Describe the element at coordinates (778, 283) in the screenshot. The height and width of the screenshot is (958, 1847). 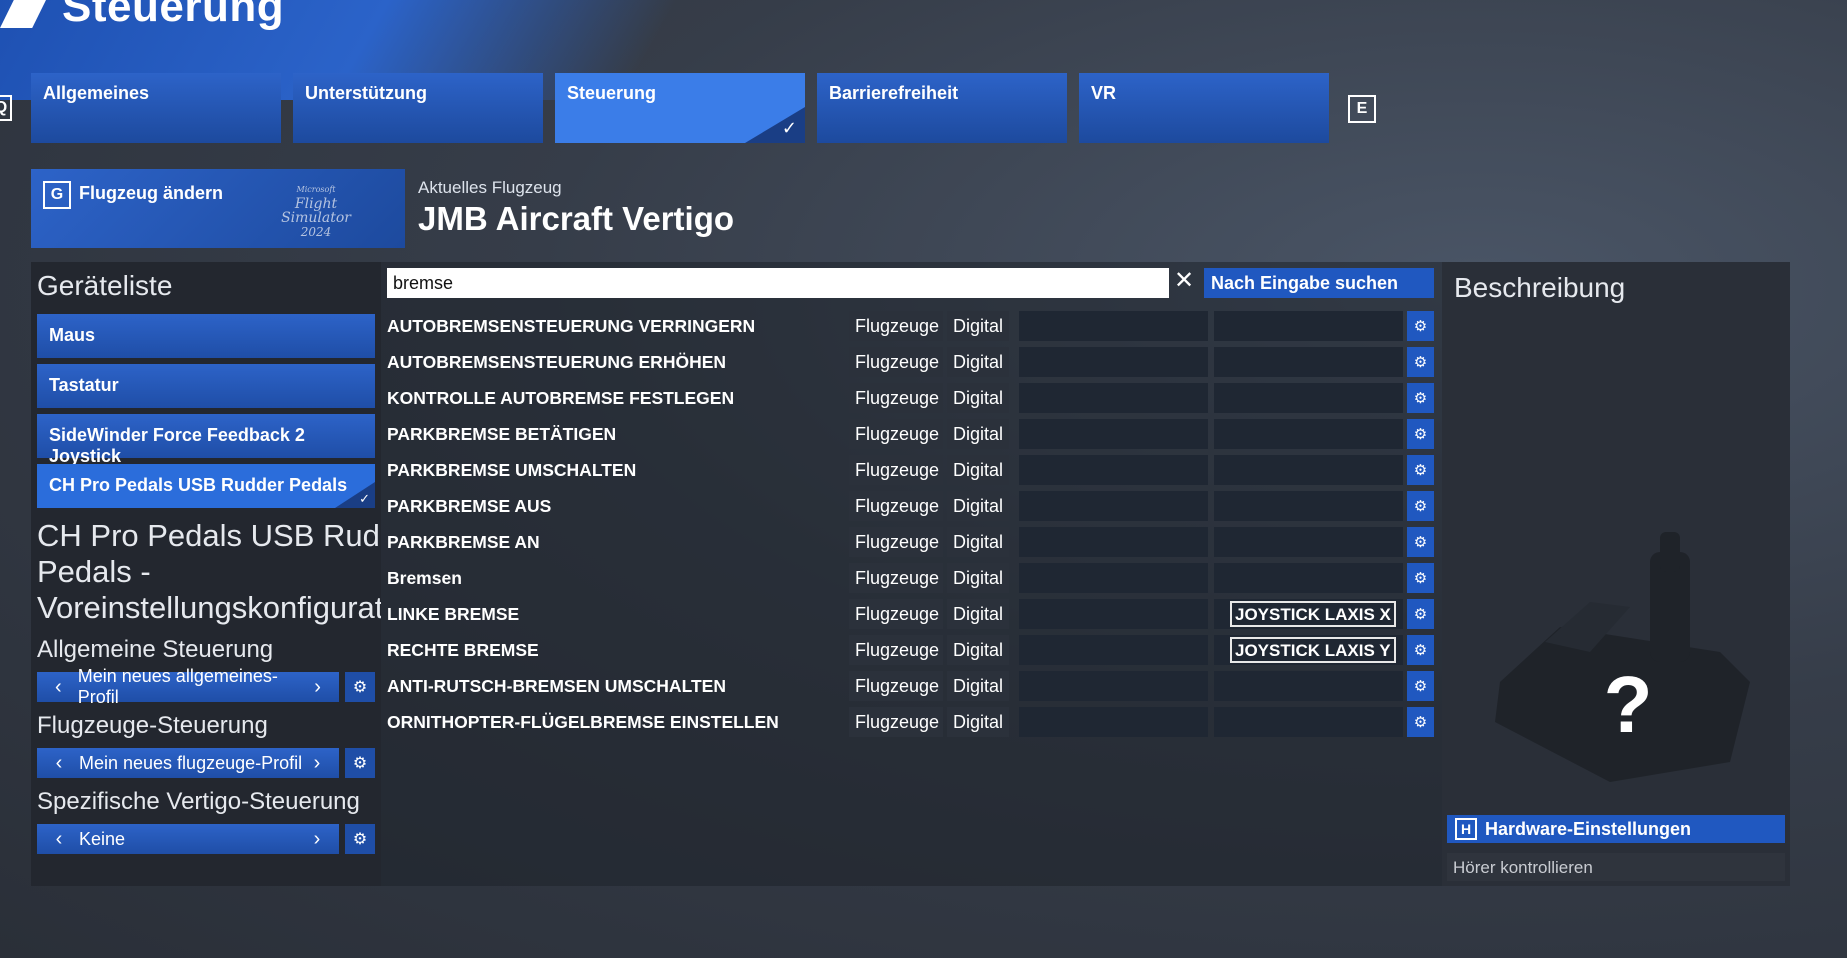
I see `search-input` at that location.